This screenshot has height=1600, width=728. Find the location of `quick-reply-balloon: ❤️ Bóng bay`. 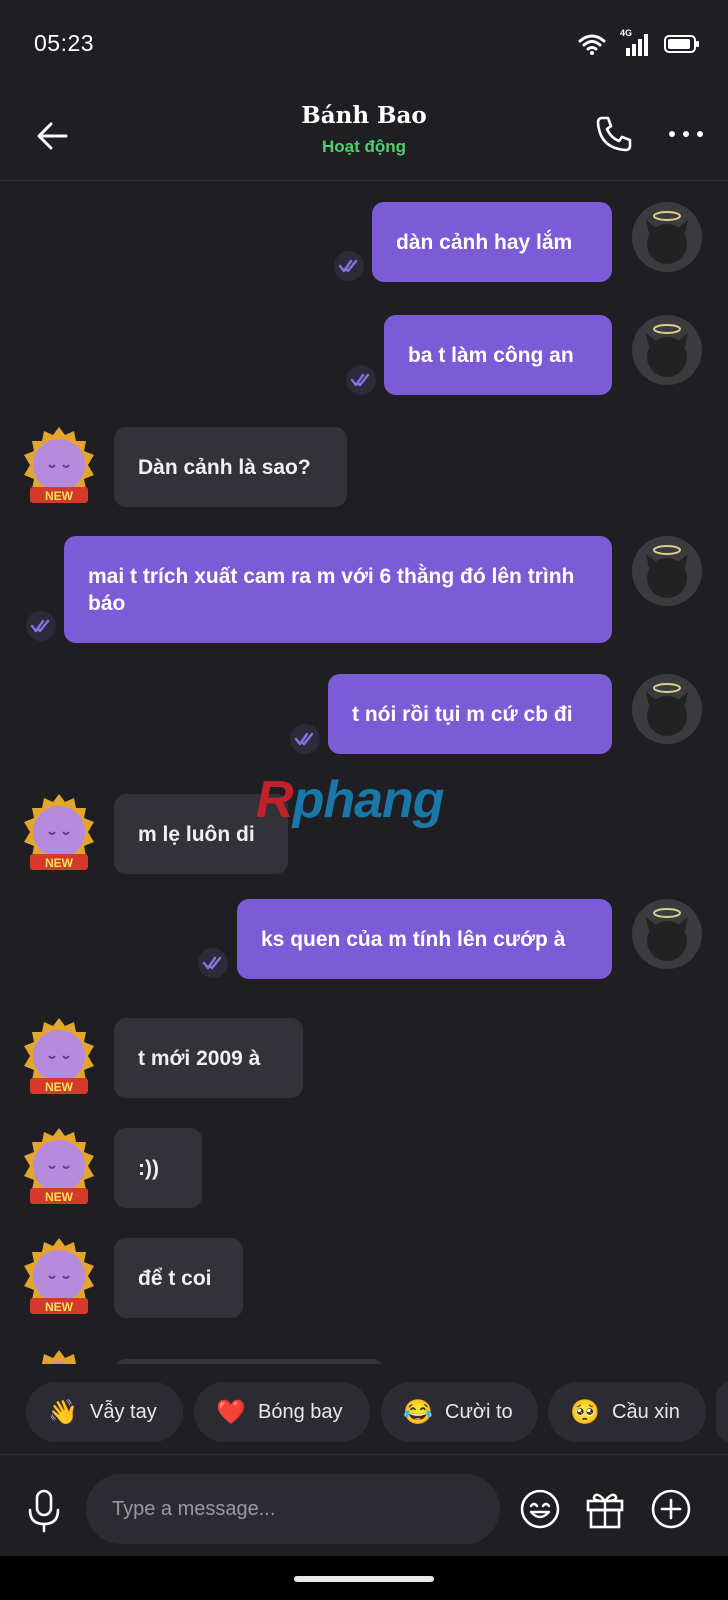

quick-reply-balloon: ❤️ Bóng bay is located at coordinates (282, 1412).